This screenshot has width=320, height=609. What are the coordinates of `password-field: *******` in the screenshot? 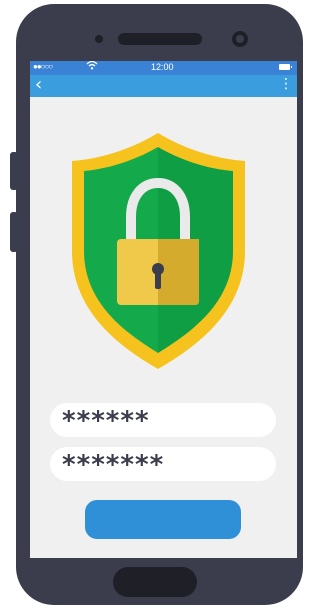 It's located at (163, 464).